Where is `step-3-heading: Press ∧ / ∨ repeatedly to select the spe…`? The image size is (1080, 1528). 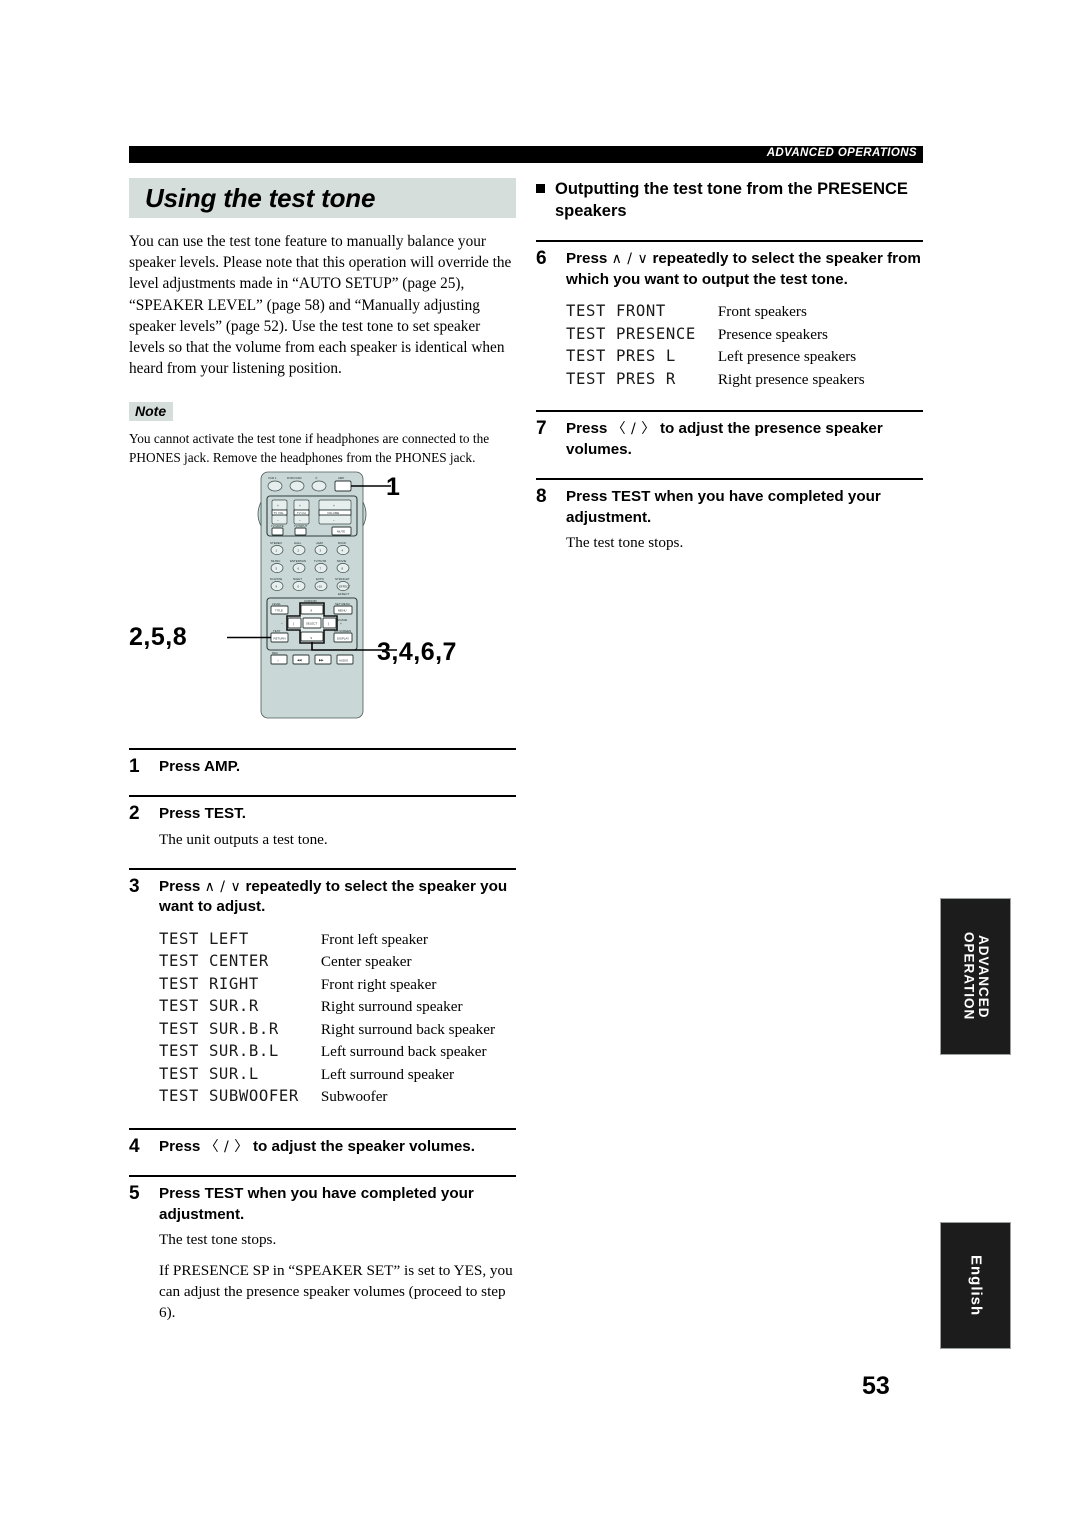
step-3-heading: Press ∧ / ∨ repeatedly to select the spe… is located at coordinates (337, 897).